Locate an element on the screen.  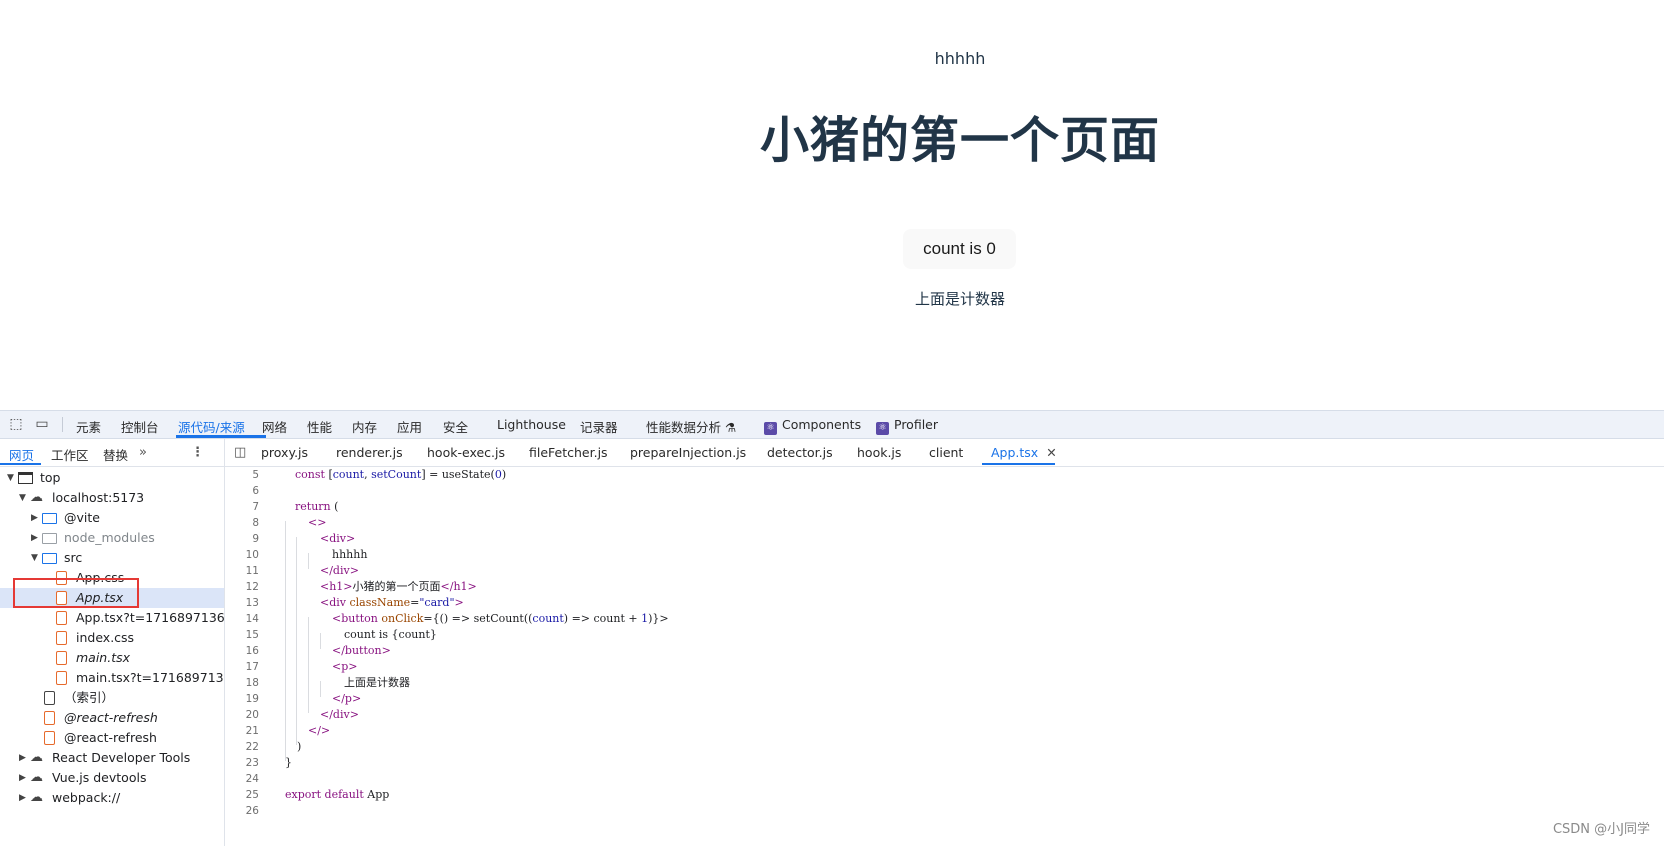
line-text: ) is located at coordinates (299, 746).